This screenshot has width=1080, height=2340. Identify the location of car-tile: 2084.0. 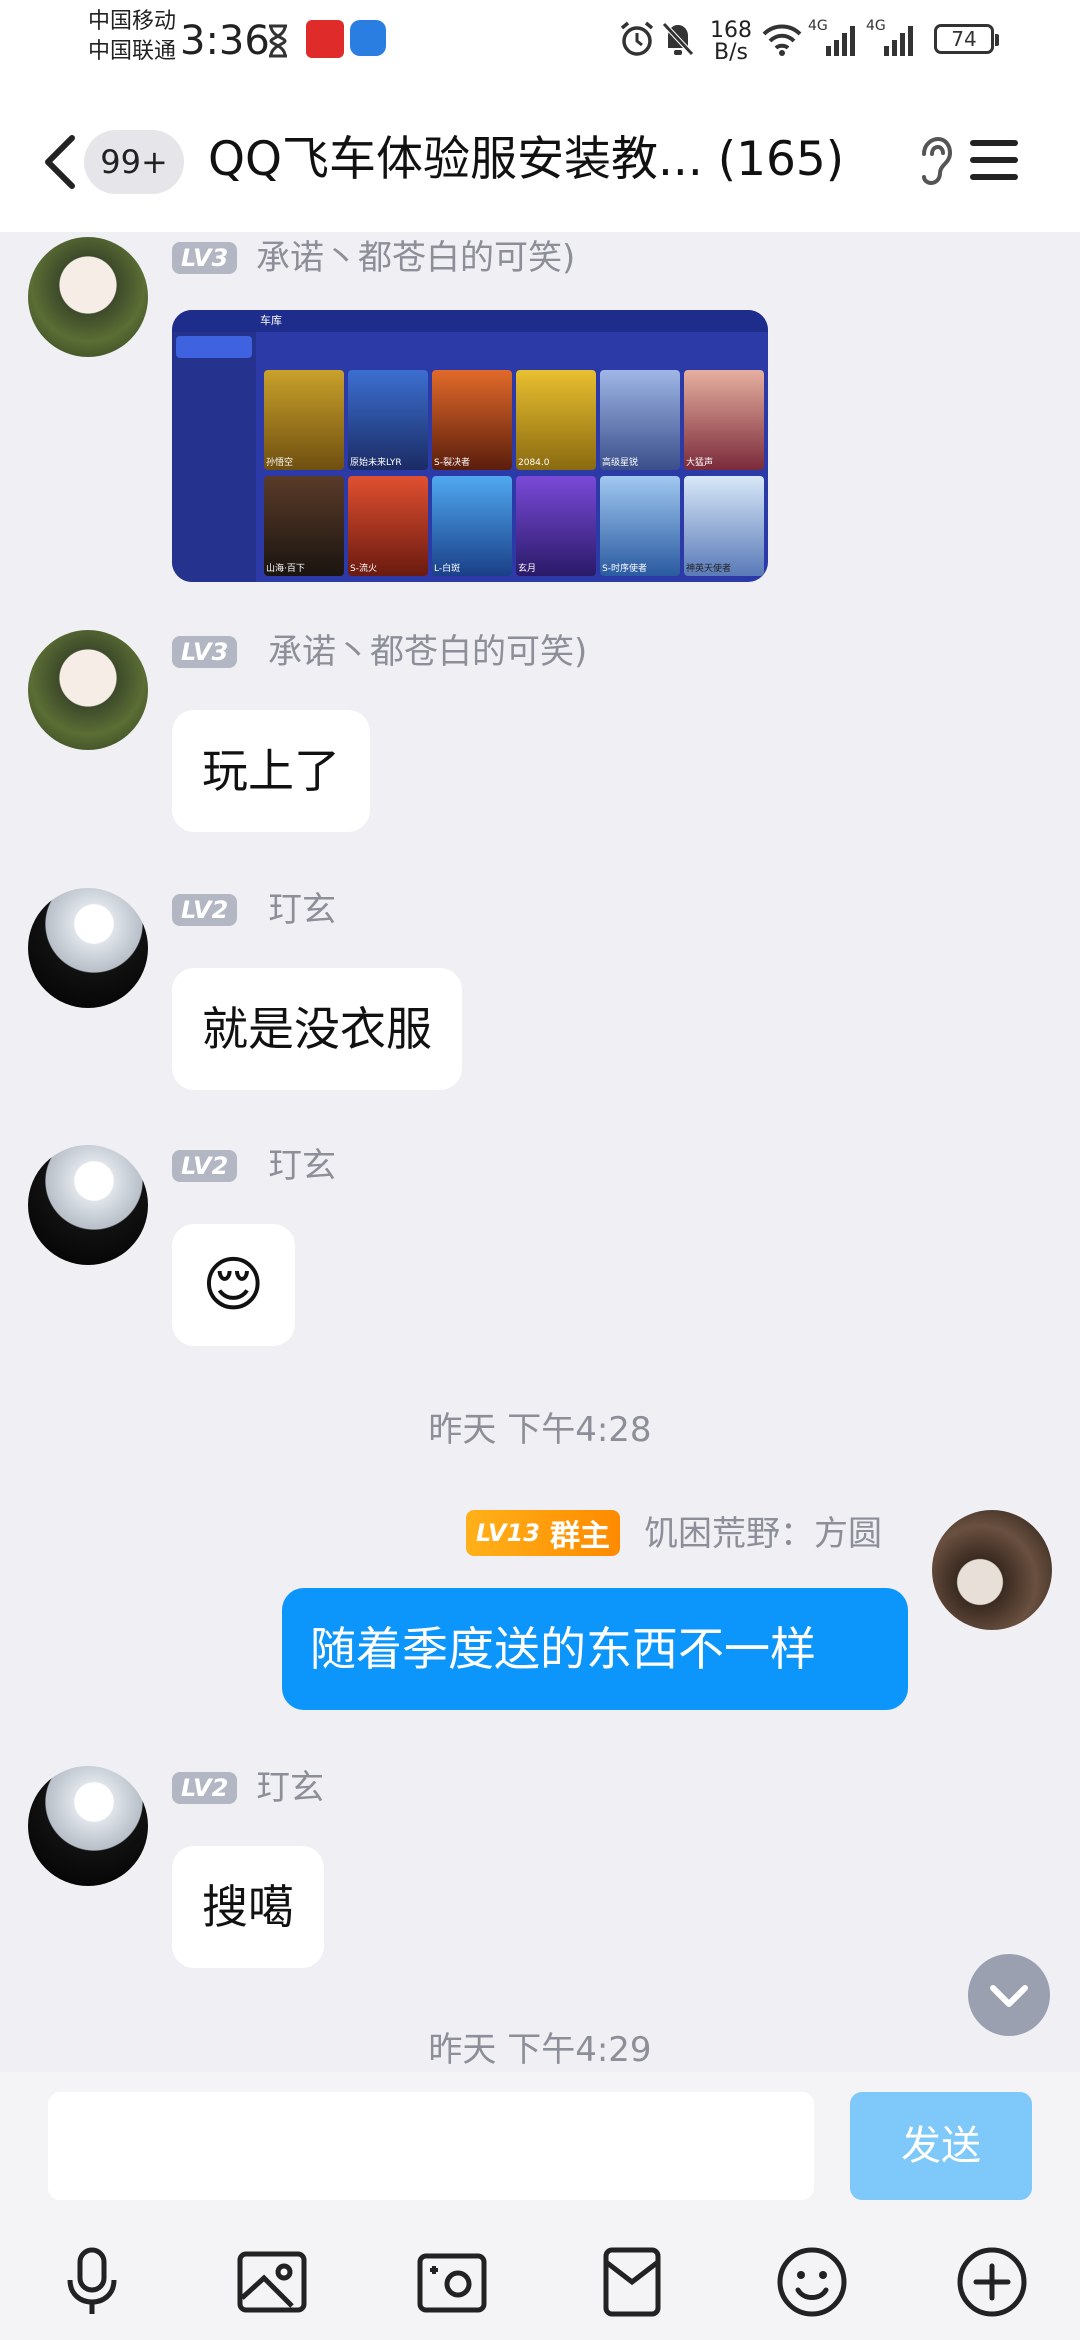
(556, 420).